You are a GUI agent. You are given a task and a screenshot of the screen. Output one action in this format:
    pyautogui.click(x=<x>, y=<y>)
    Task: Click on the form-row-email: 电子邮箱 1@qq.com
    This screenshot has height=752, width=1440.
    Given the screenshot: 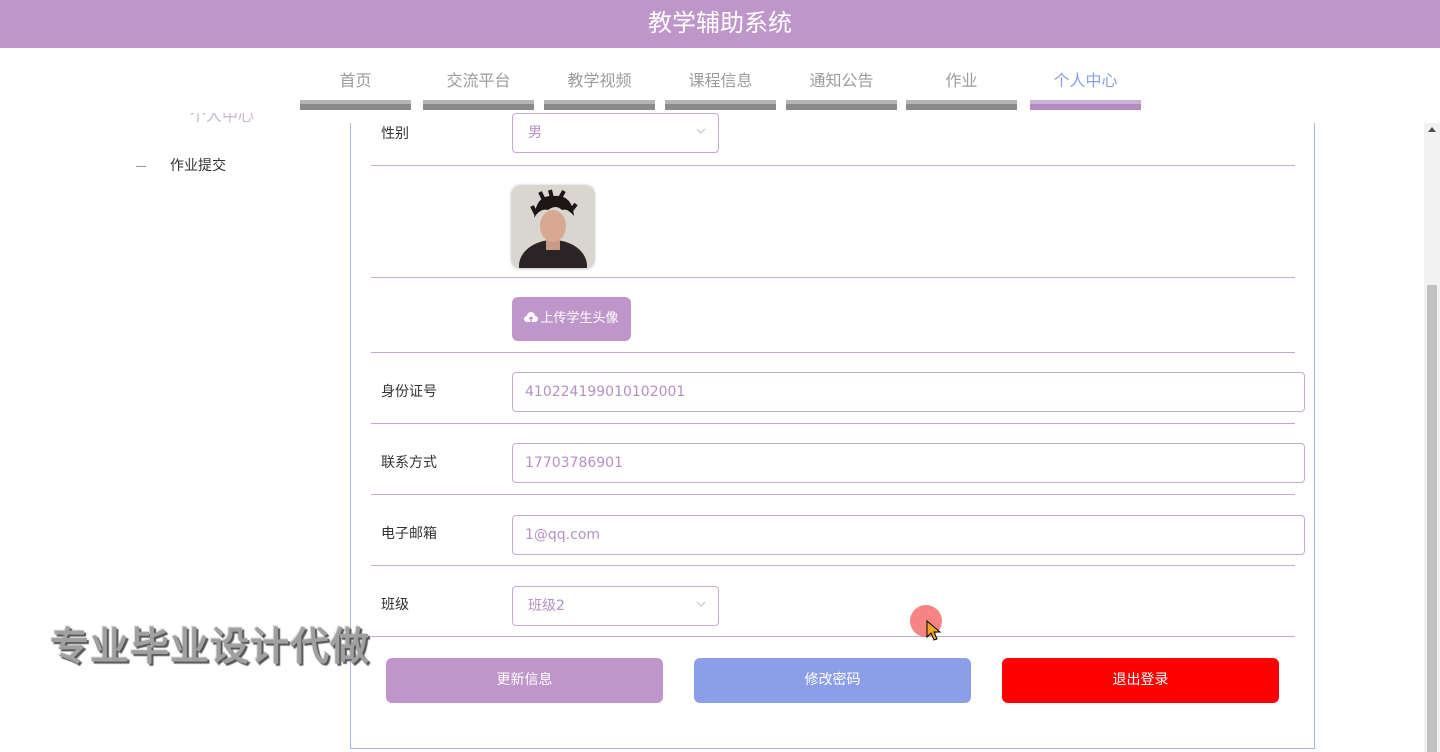 What is the action you would take?
    pyautogui.click(x=838, y=530)
    